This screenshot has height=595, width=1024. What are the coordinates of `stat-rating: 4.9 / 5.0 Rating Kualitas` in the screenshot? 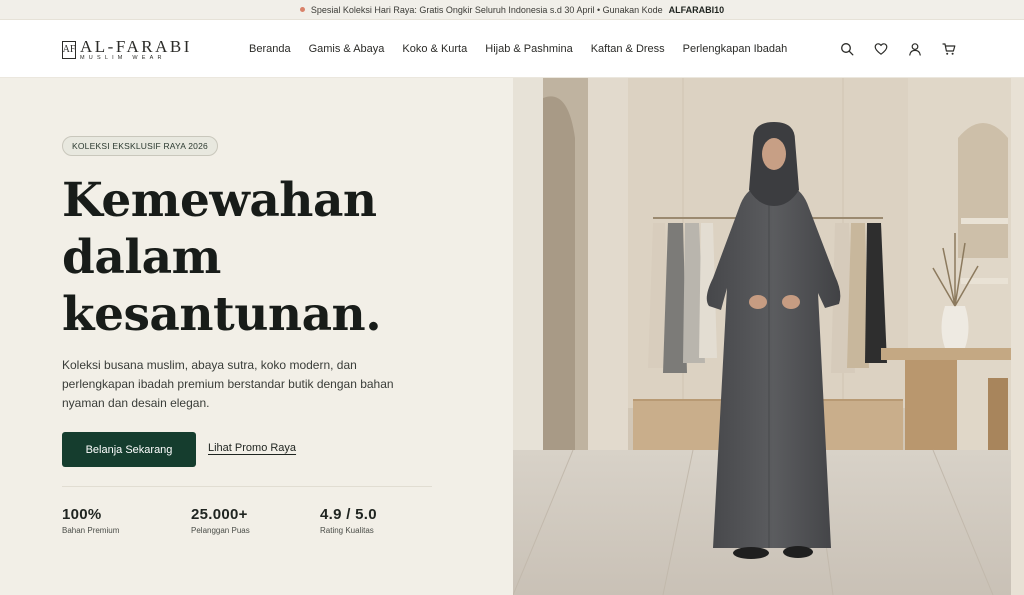 It's located at (384, 520).